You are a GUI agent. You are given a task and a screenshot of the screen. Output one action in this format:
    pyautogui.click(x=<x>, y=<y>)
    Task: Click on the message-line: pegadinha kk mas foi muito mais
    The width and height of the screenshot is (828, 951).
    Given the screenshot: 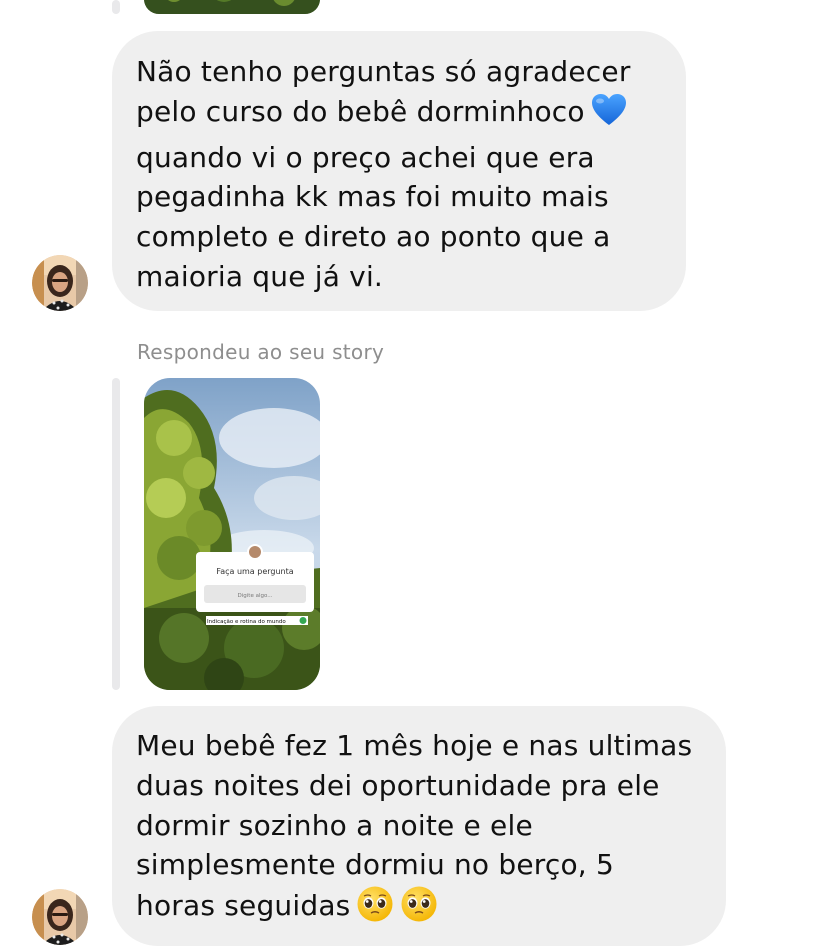 What is the action you would take?
    pyautogui.click(x=372, y=197)
    